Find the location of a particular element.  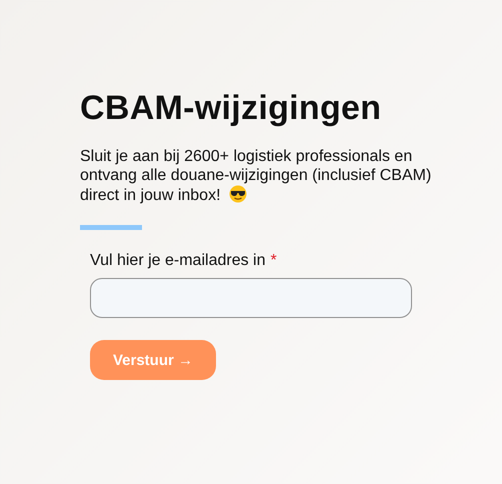

email-label: Vul hier je e-mailadres in is located at coordinates (178, 260).